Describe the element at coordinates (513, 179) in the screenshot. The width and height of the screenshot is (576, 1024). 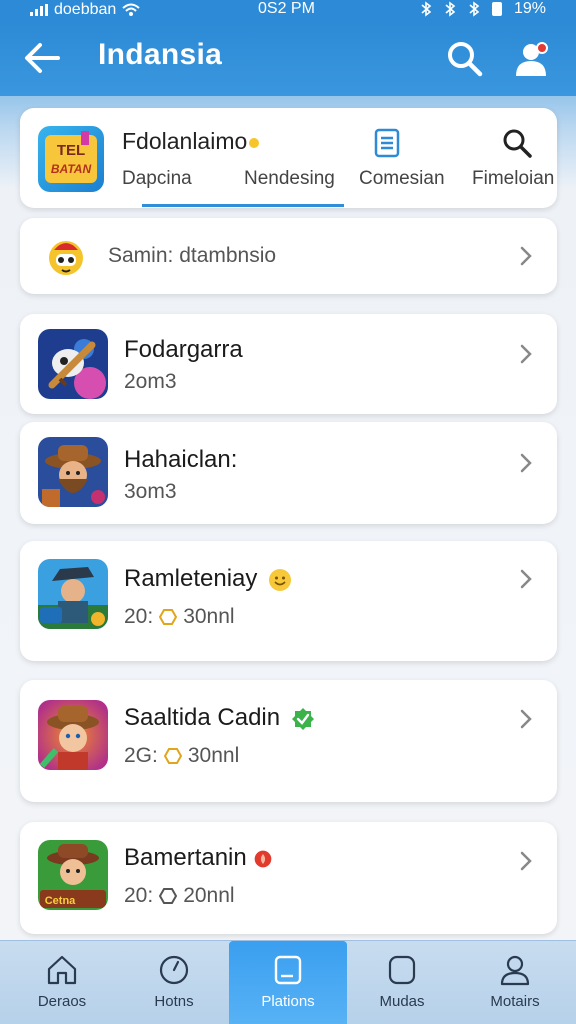
I see `tab-fimeloian: Fimeloian` at that location.